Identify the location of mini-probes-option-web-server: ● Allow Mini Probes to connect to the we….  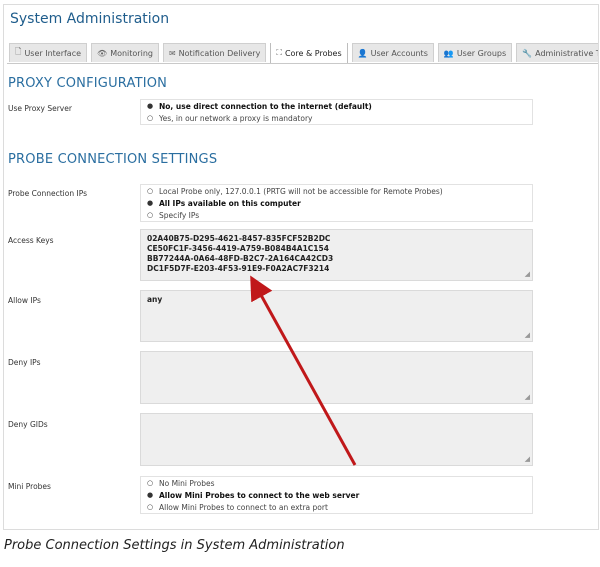
(336, 495).